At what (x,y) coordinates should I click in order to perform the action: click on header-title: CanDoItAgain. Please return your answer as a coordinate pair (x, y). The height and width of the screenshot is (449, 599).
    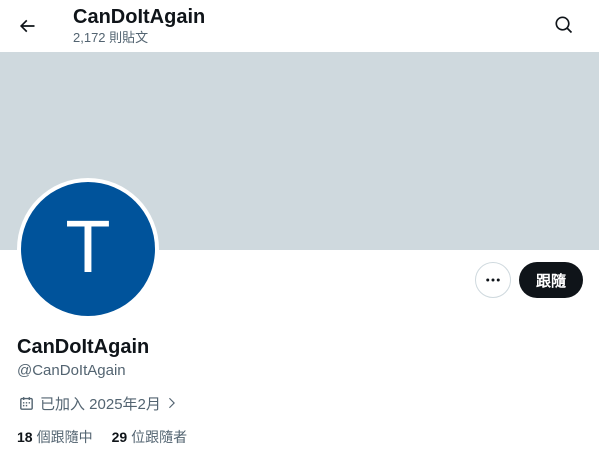
    Looking at the image, I should click on (139, 17).